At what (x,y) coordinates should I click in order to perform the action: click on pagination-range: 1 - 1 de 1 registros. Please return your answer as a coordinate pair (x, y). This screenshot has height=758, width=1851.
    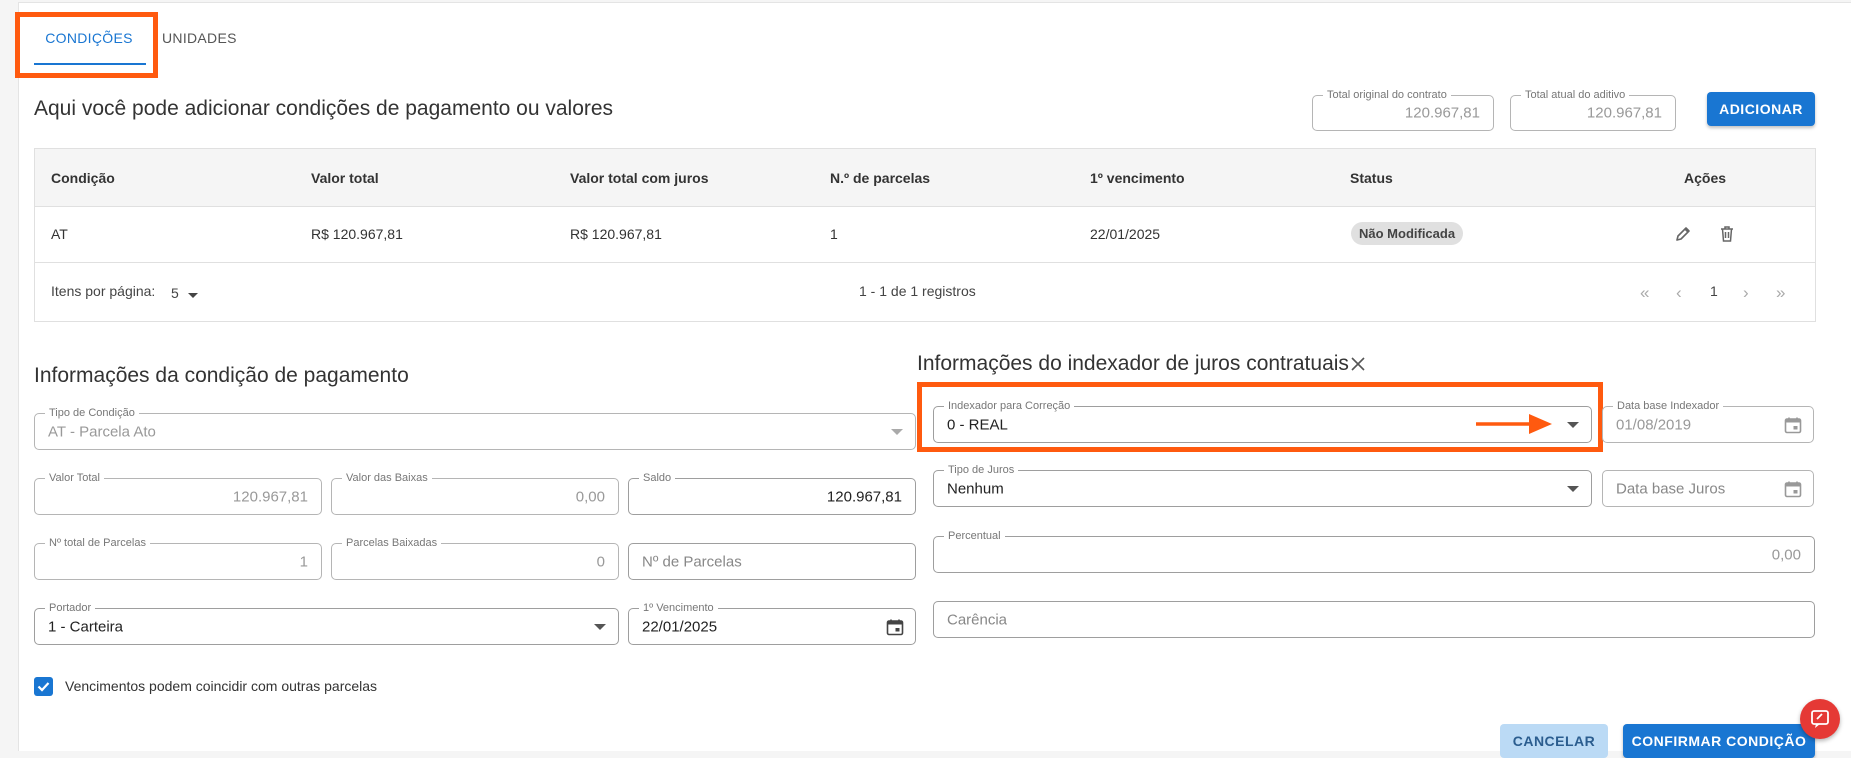
    Looking at the image, I should click on (917, 291).